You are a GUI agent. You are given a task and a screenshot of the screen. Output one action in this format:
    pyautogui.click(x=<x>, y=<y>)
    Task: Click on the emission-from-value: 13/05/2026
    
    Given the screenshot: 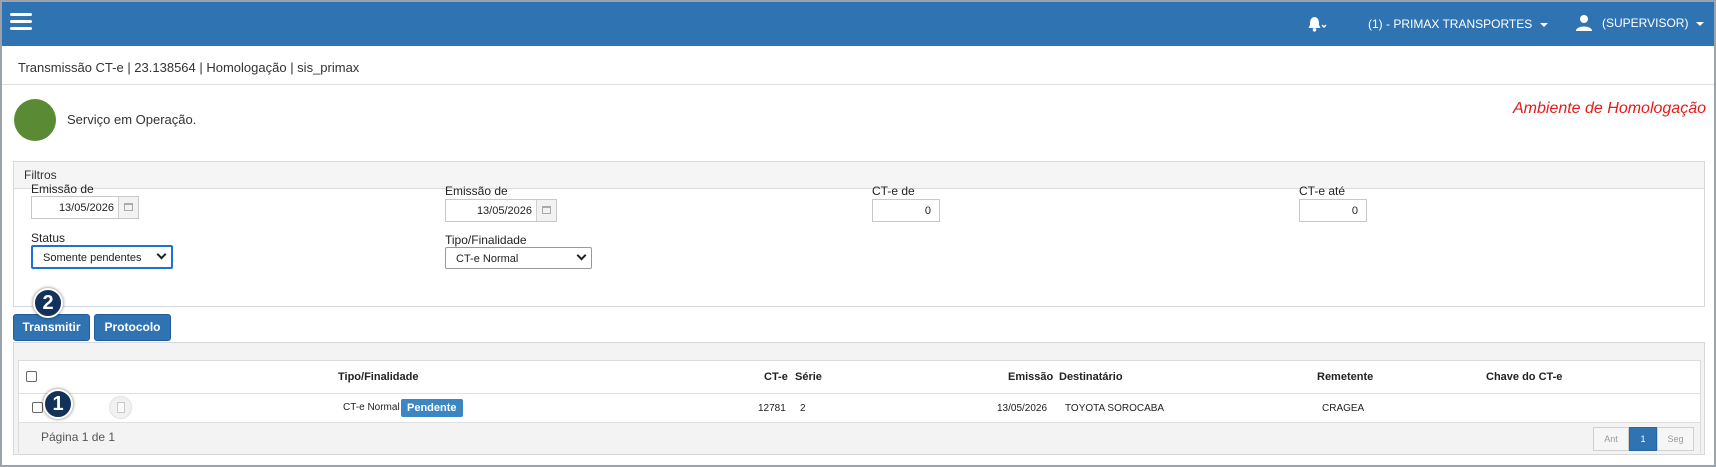 What is the action you would take?
    pyautogui.click(x=86, y=208)
    